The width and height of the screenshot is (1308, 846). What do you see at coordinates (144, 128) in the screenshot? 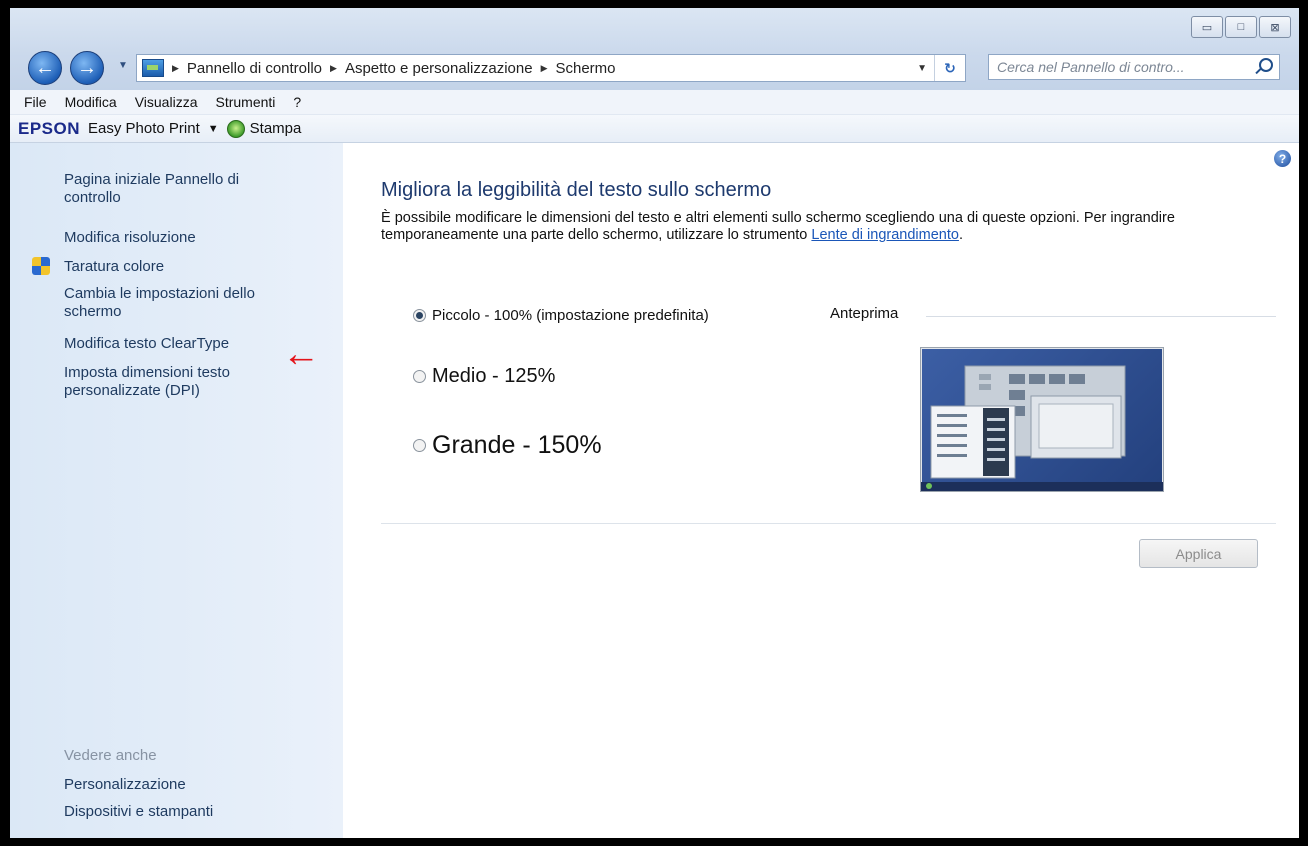
I see `epson-app-button: Easy Photo Print` at bounding box center [144, 128].